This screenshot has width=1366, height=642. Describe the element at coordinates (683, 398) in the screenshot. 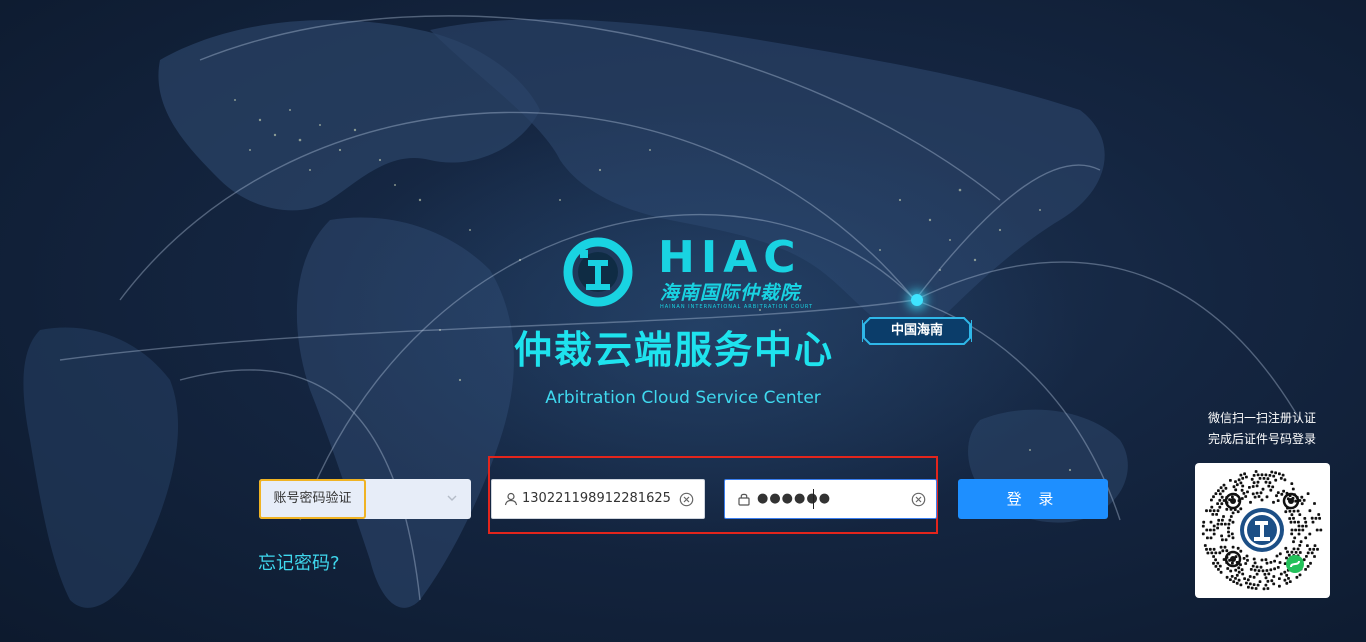

I see `page-subtitle: Arbitration Cloud Service Center` at that location.